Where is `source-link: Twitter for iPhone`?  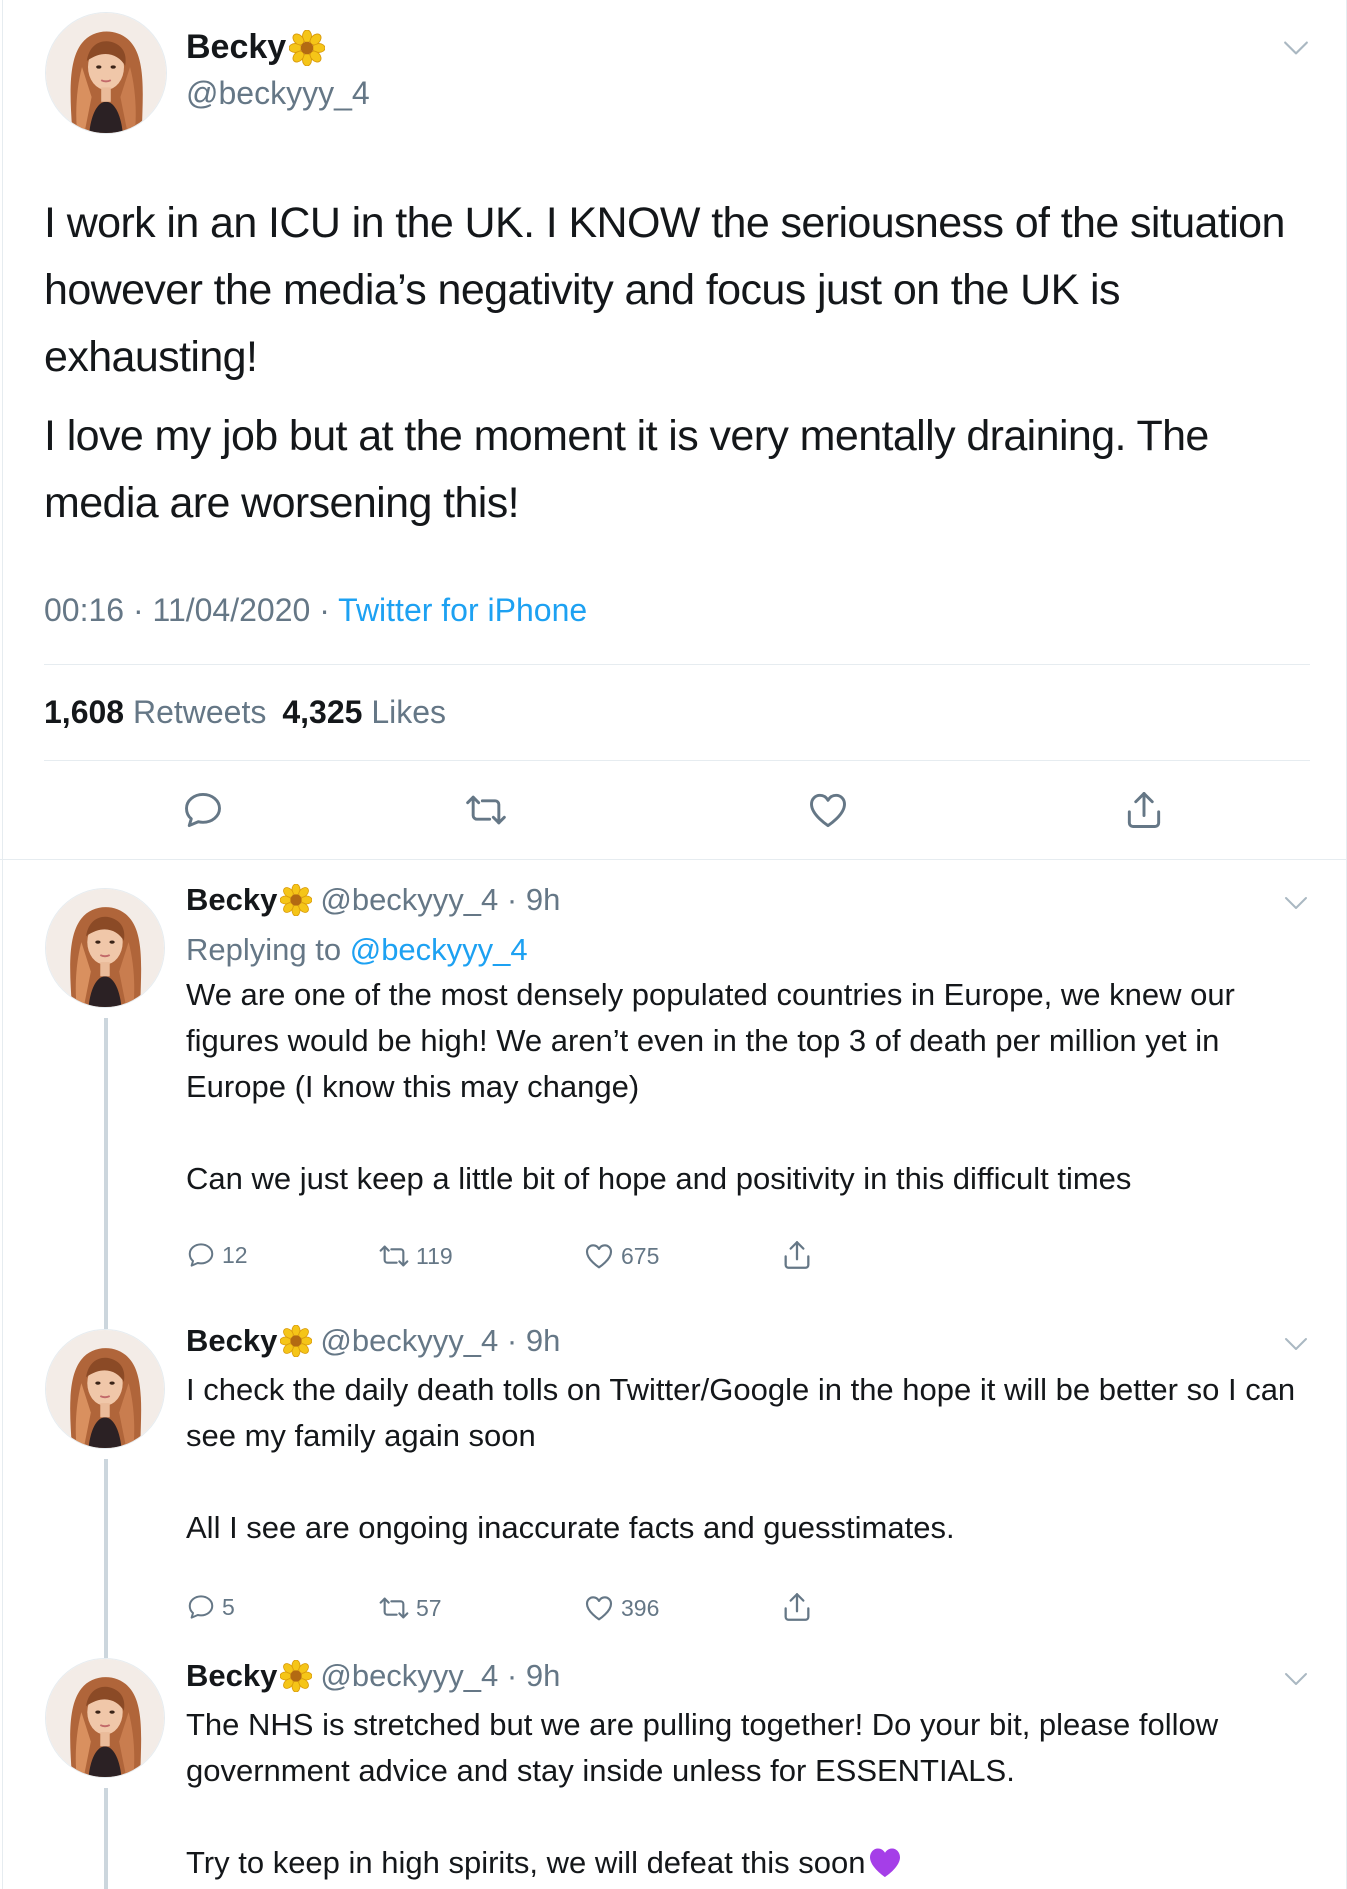 source-link: Twitter for iPhone is located at coordinates (462, 610).